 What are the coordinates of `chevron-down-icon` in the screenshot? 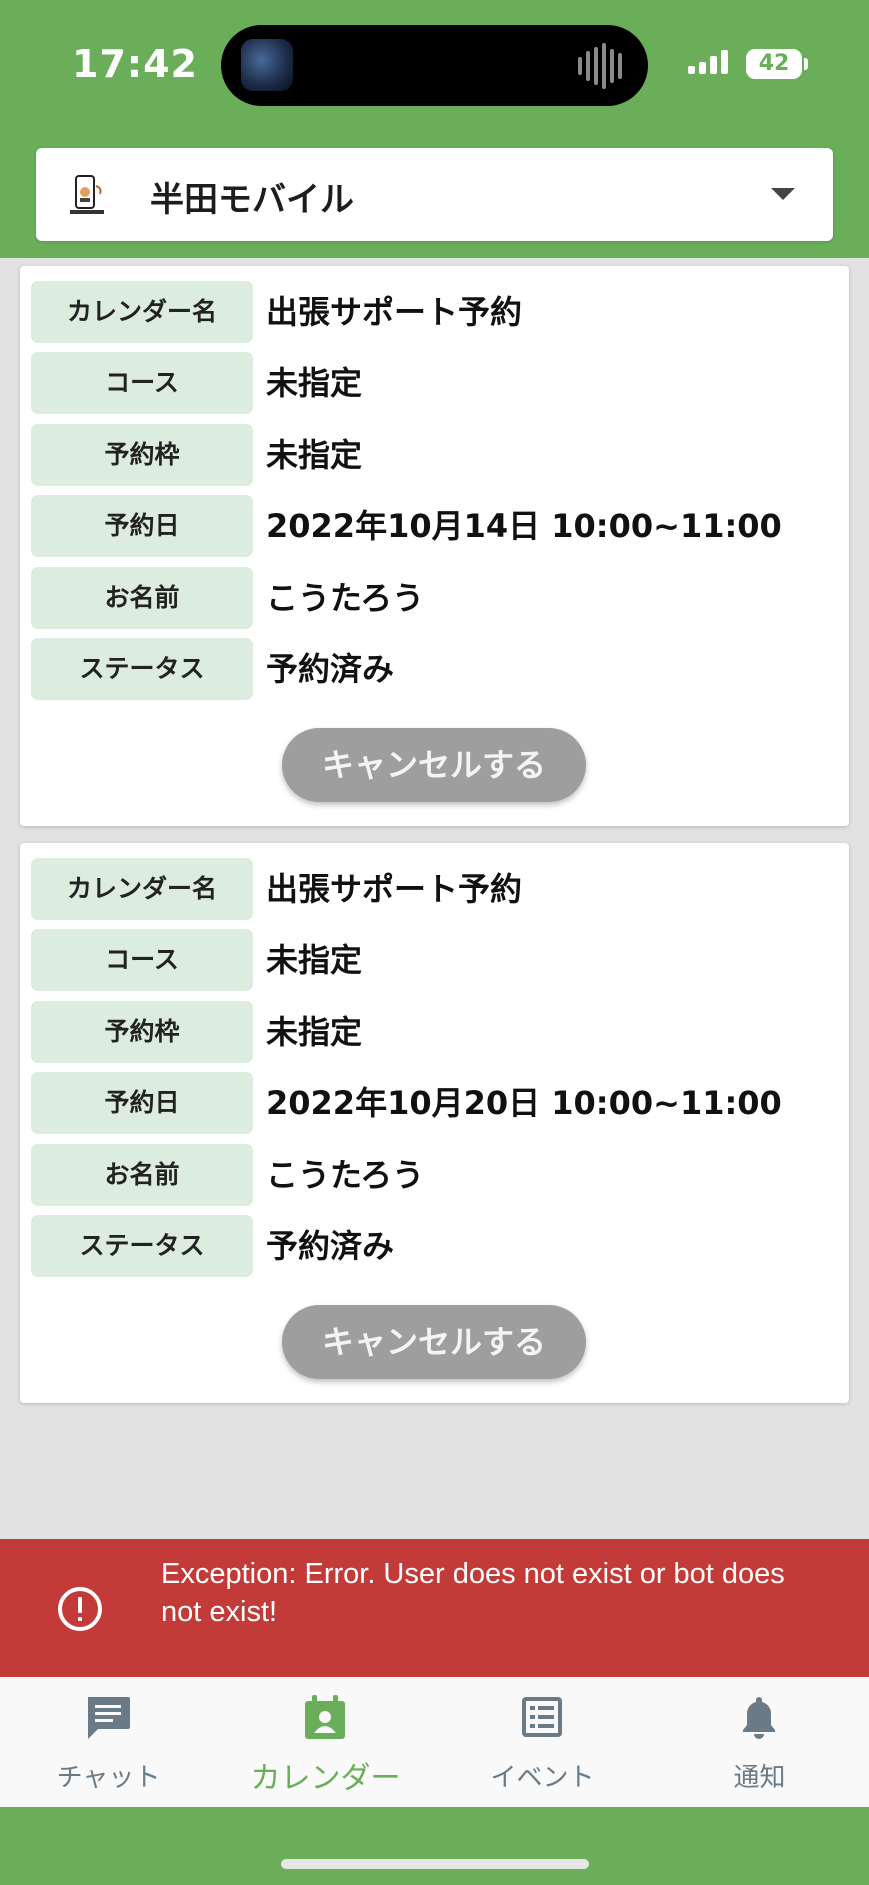 It's located at (783, 194).